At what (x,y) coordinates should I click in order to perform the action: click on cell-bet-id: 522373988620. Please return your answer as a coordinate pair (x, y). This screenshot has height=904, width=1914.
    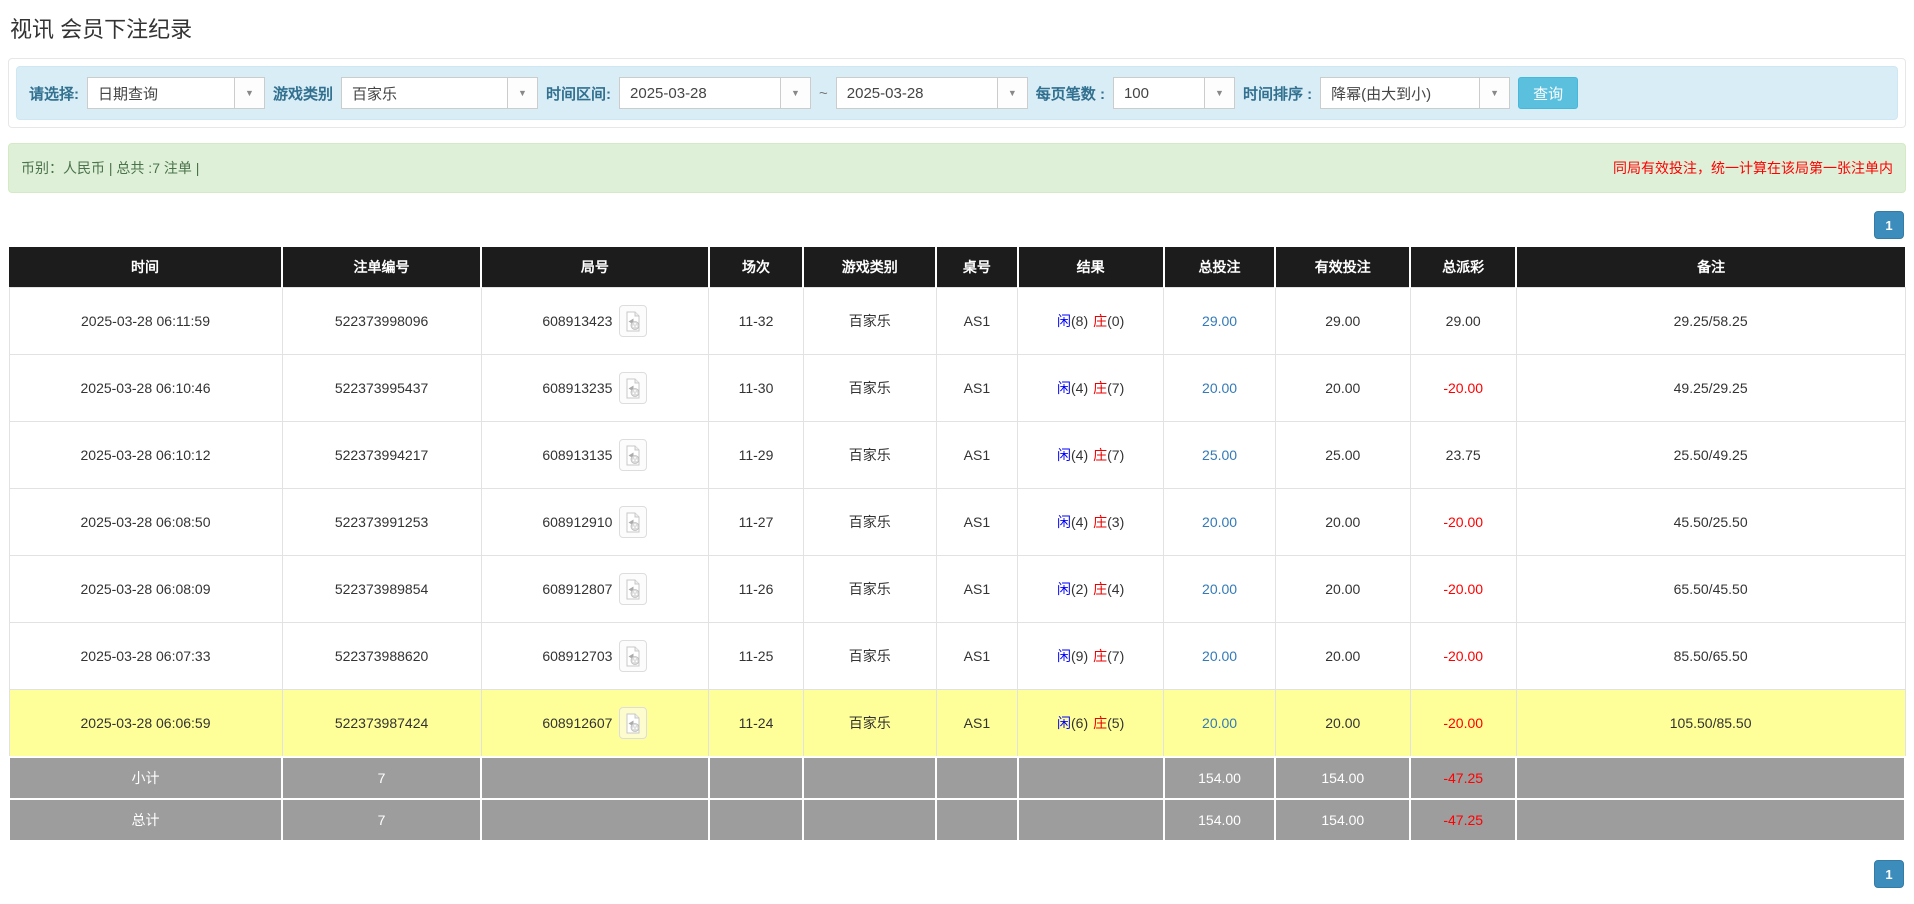
    Looking at the image, I should click on (381, 656).